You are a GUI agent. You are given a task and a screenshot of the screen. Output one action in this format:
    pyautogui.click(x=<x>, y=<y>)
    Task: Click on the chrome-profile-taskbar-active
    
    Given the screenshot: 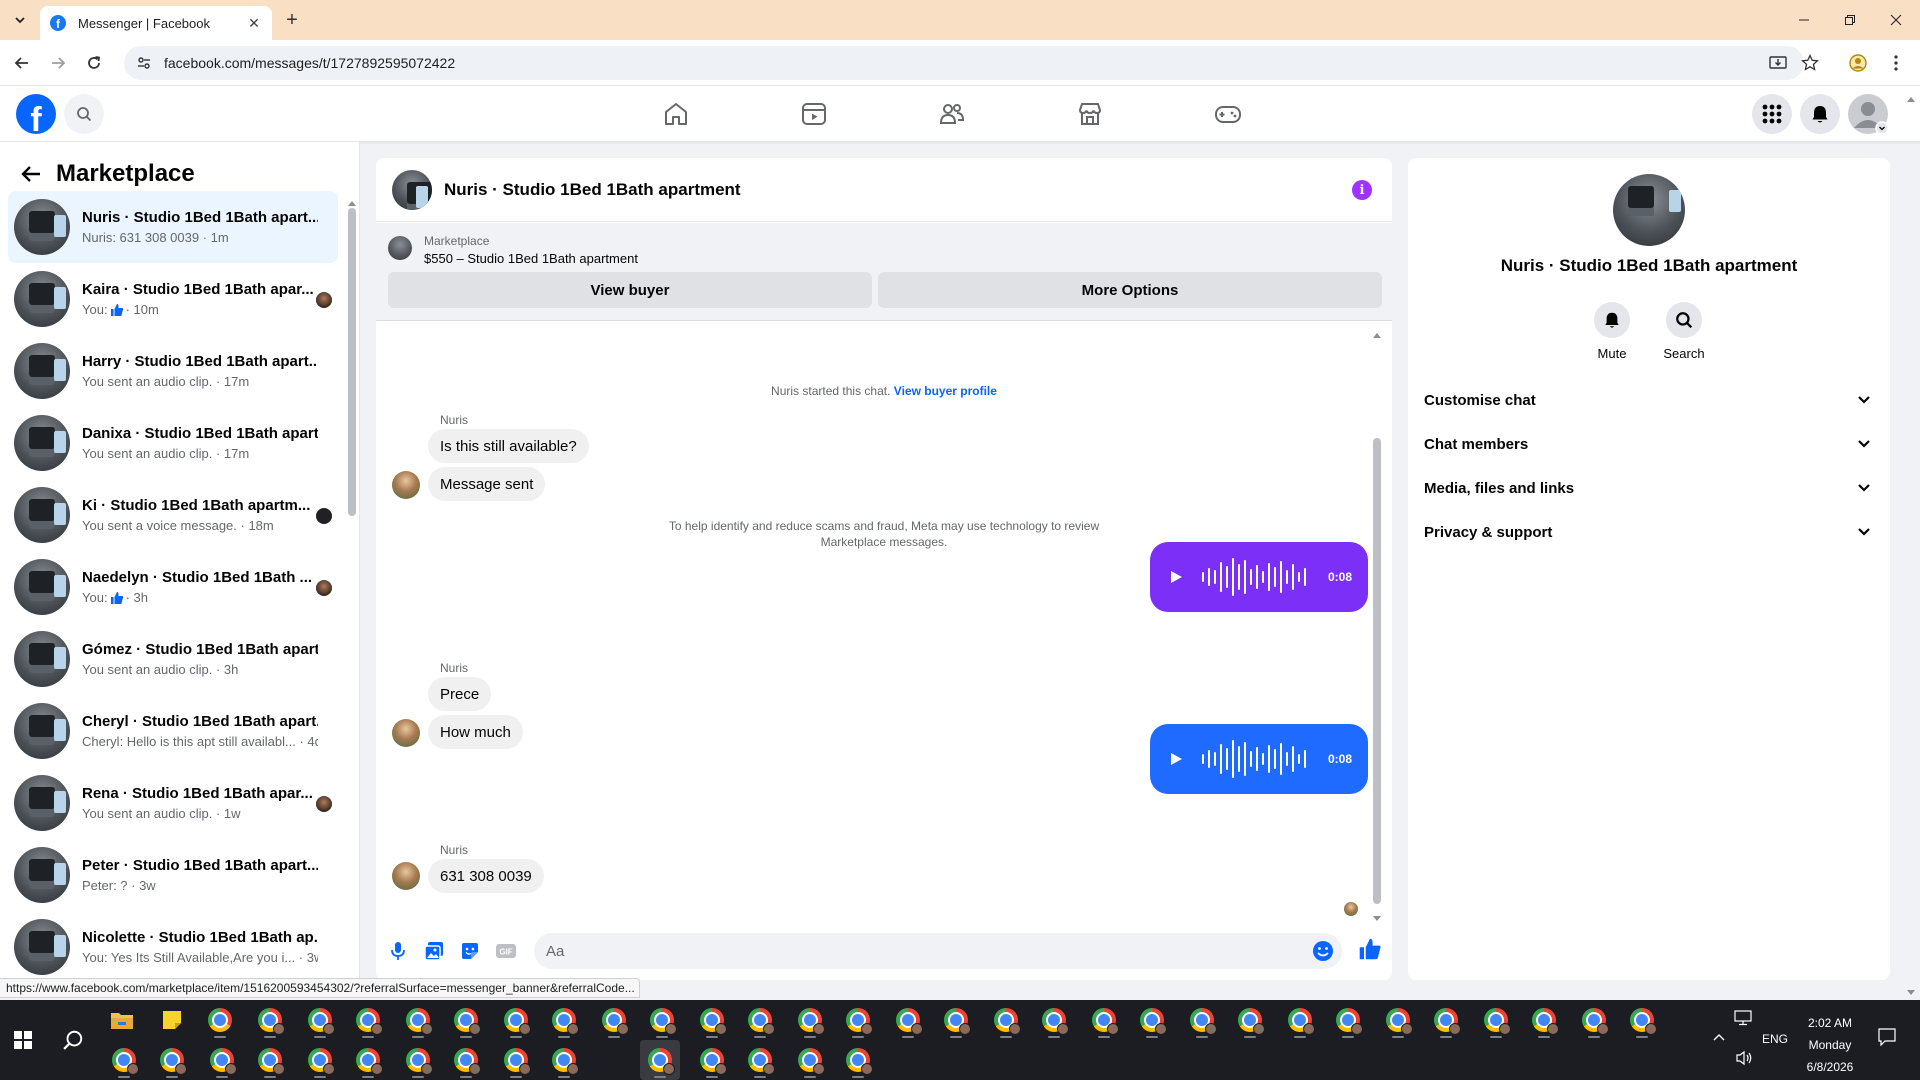 What is the action you would take?
    pyautogui.click(x=660, y=1060)
    